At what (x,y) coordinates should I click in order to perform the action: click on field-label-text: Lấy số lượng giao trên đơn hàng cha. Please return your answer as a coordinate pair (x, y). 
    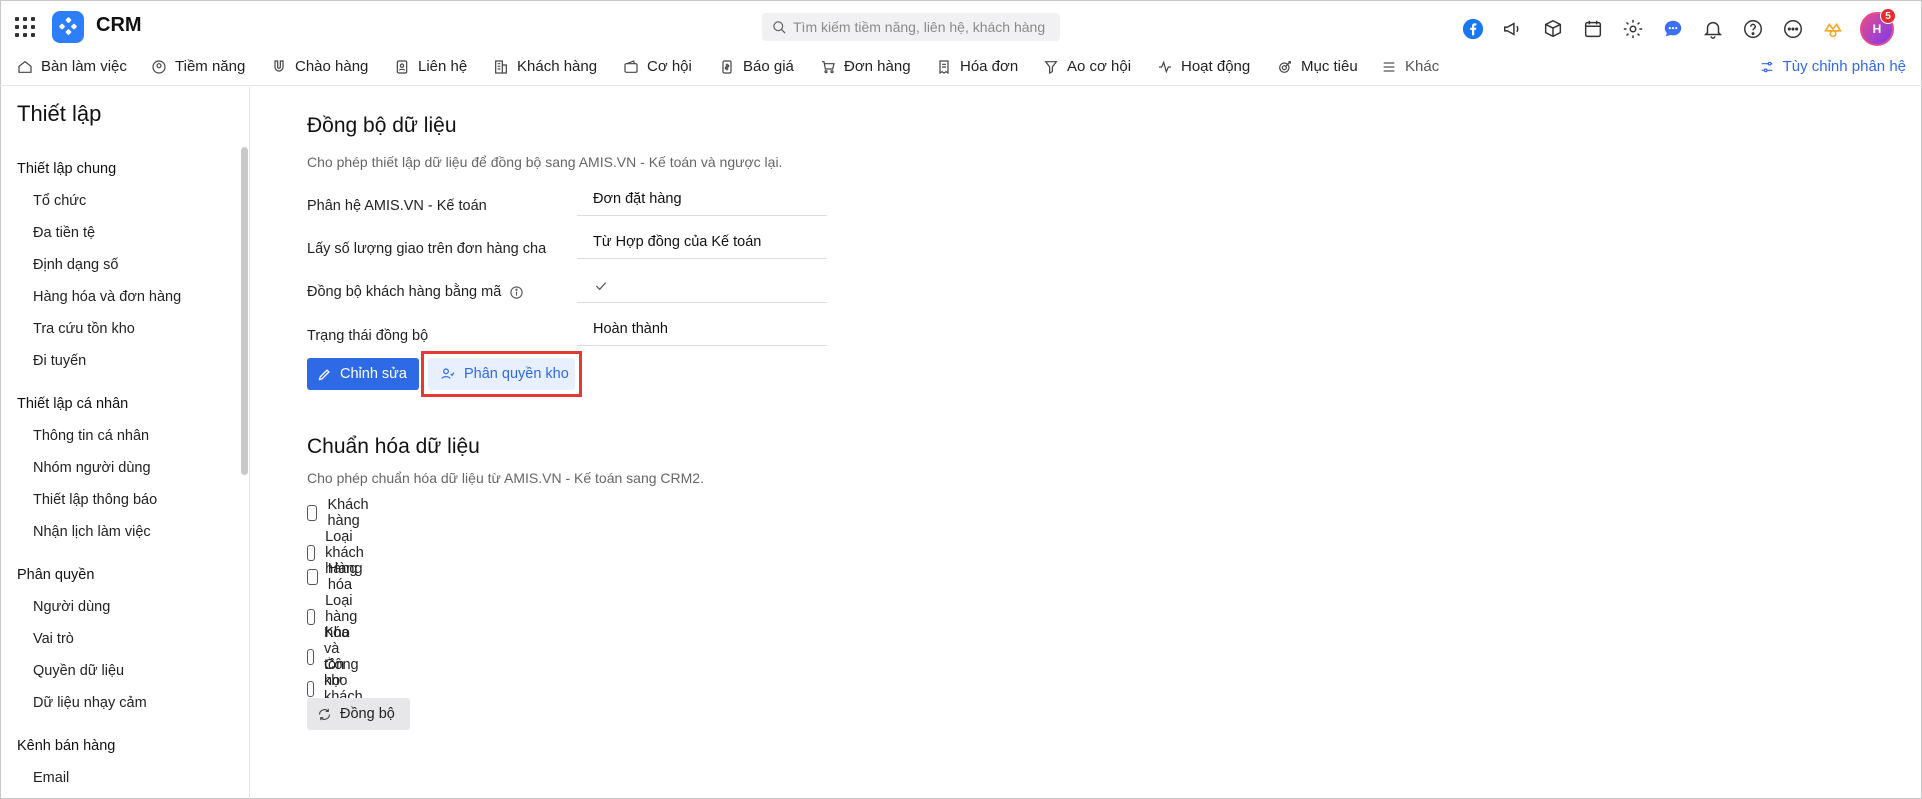
    Looking at the image, I should click on (427, 249).